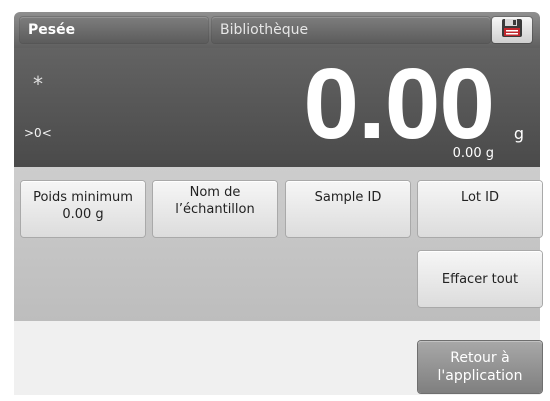 The width and height of the screenshot is (550, 401). Describe the element at coordinates (348, 197) in the screenshot. I see `sample-id-label: Sample ID` at that location.